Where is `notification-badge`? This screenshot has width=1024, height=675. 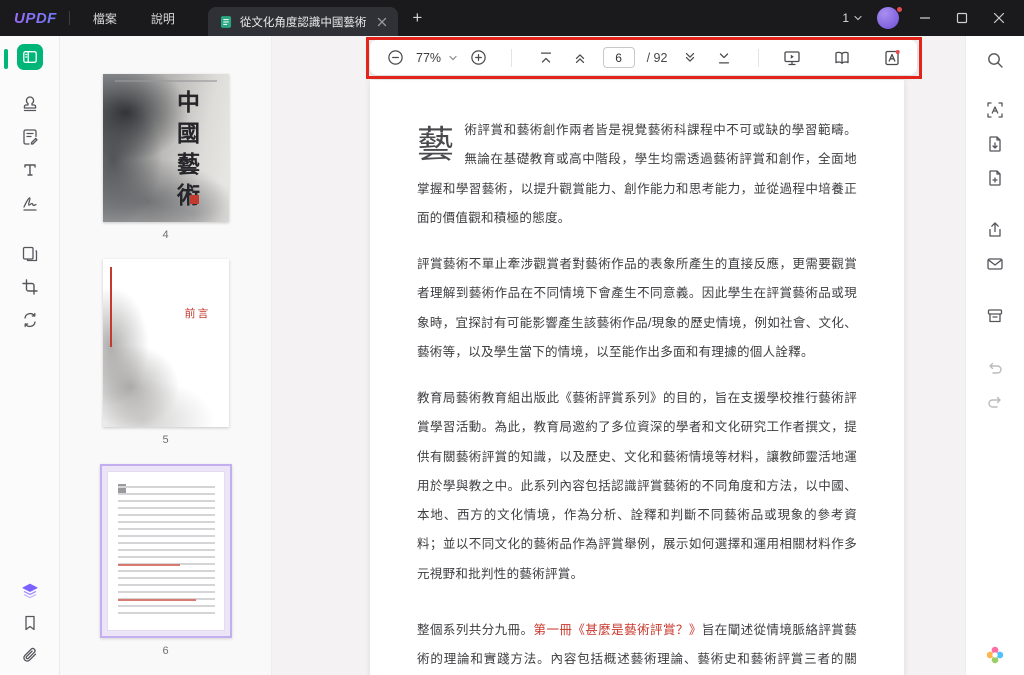 notification-badge is located at coordinates (899, 9).